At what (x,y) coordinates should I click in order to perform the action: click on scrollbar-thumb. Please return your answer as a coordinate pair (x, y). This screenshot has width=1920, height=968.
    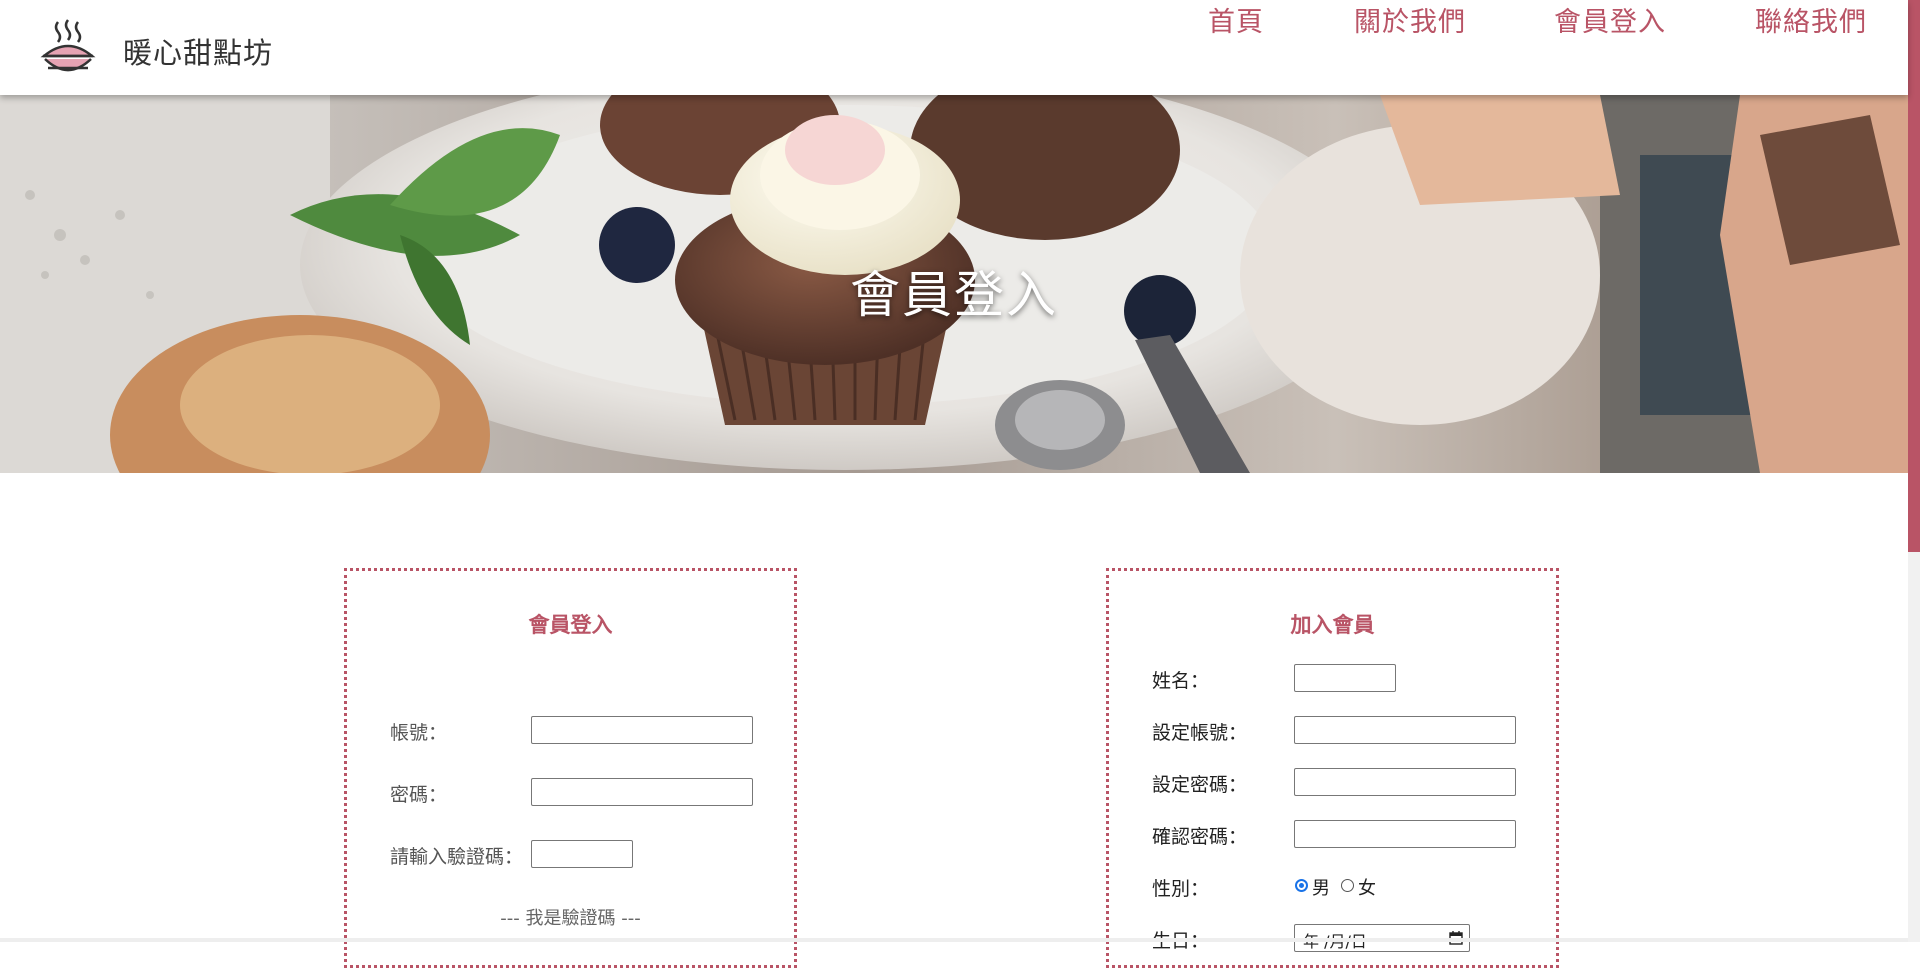
    Looking at the image, I should click on (1914, 276).